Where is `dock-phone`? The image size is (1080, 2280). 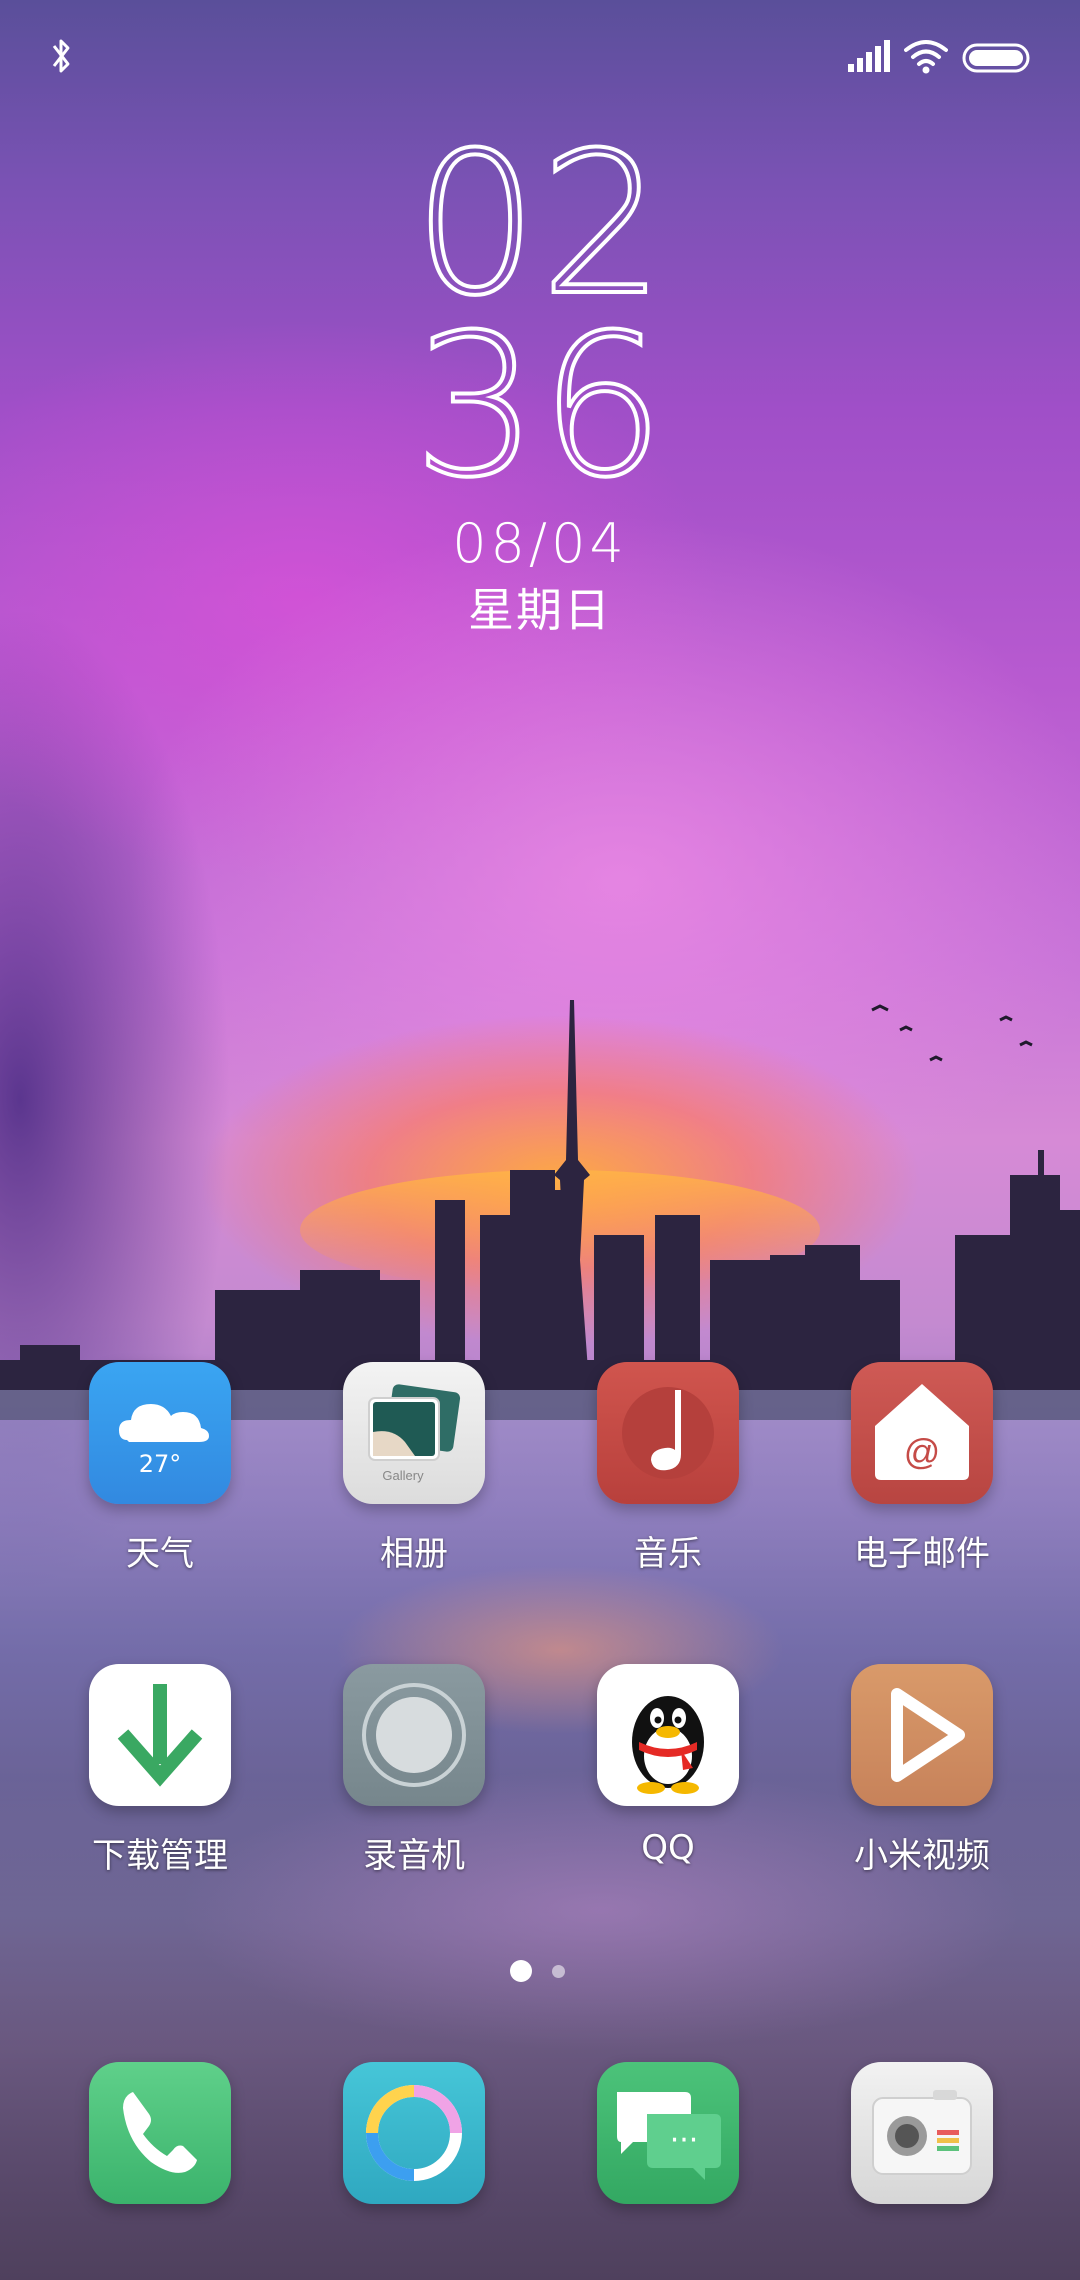 dock-phone is located at coordinates (160, 2133).